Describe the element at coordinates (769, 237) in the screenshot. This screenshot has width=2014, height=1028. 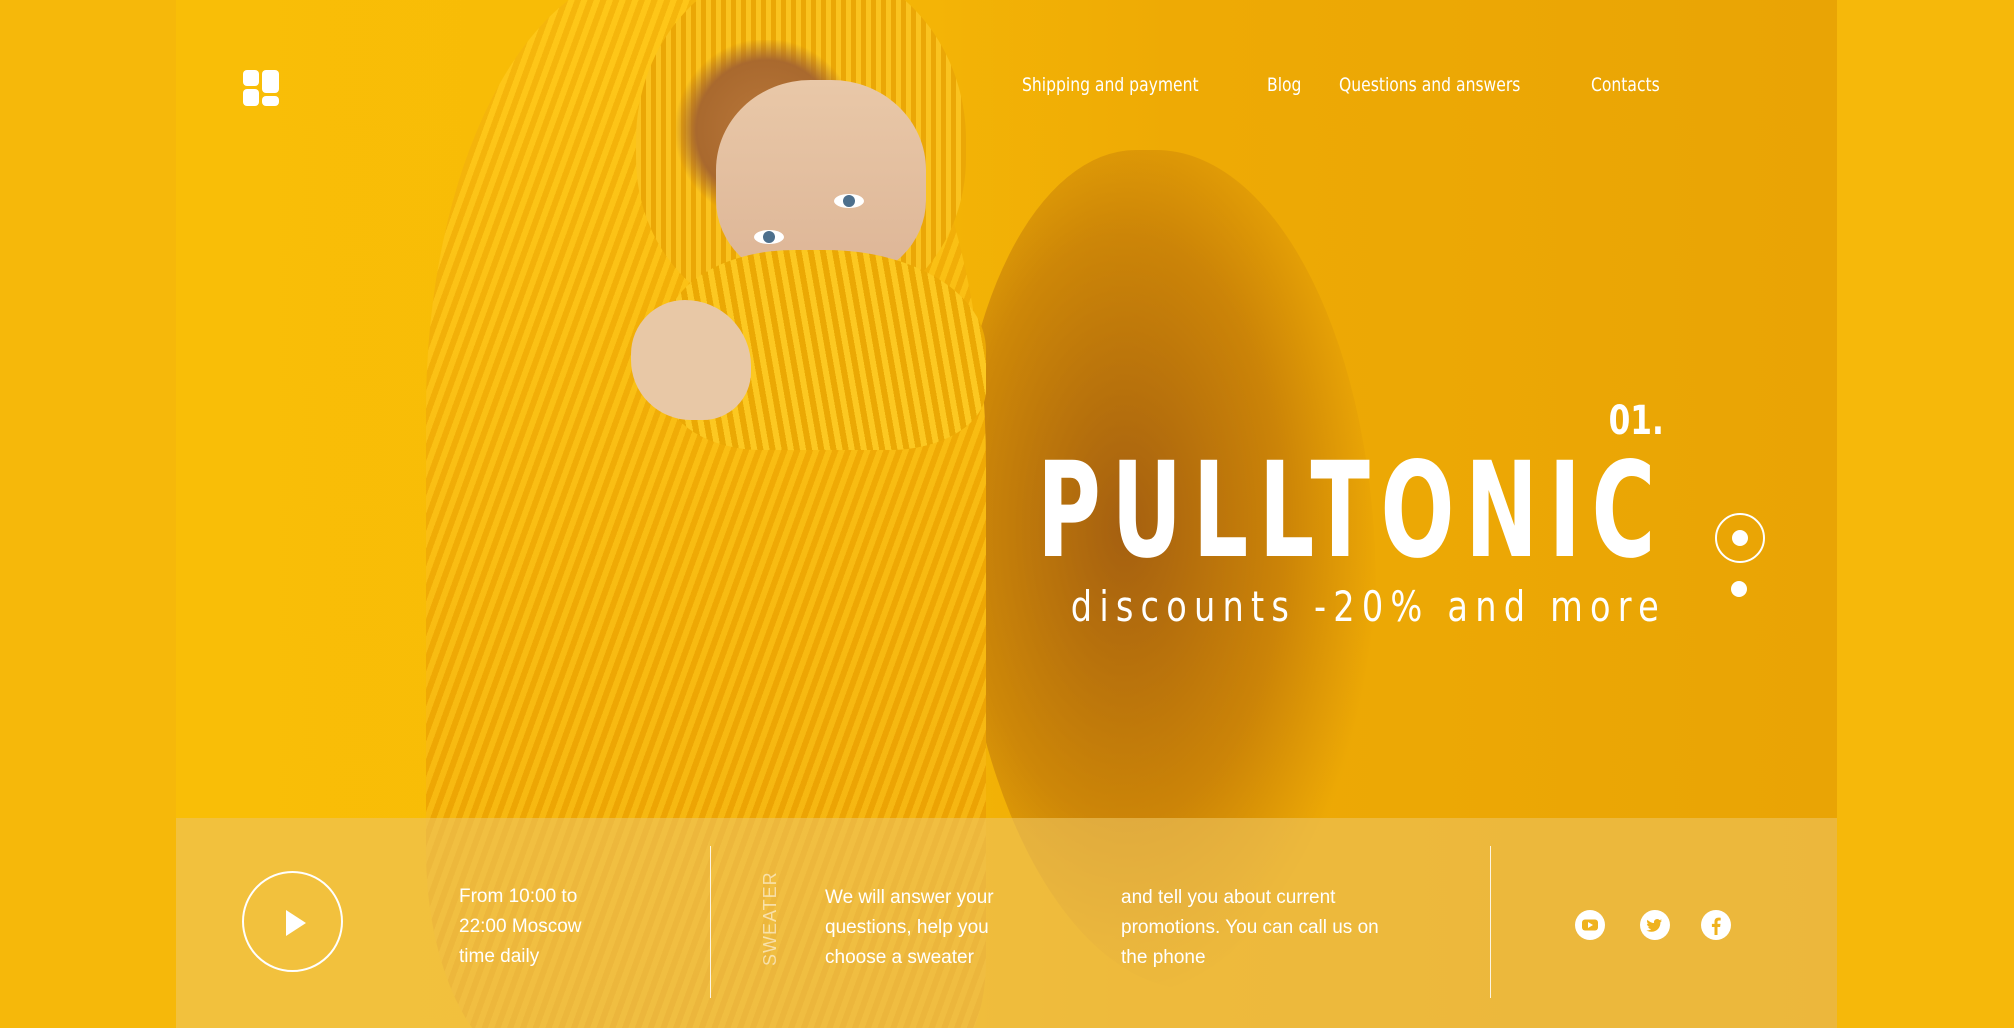
I see `left-eye` at that location.